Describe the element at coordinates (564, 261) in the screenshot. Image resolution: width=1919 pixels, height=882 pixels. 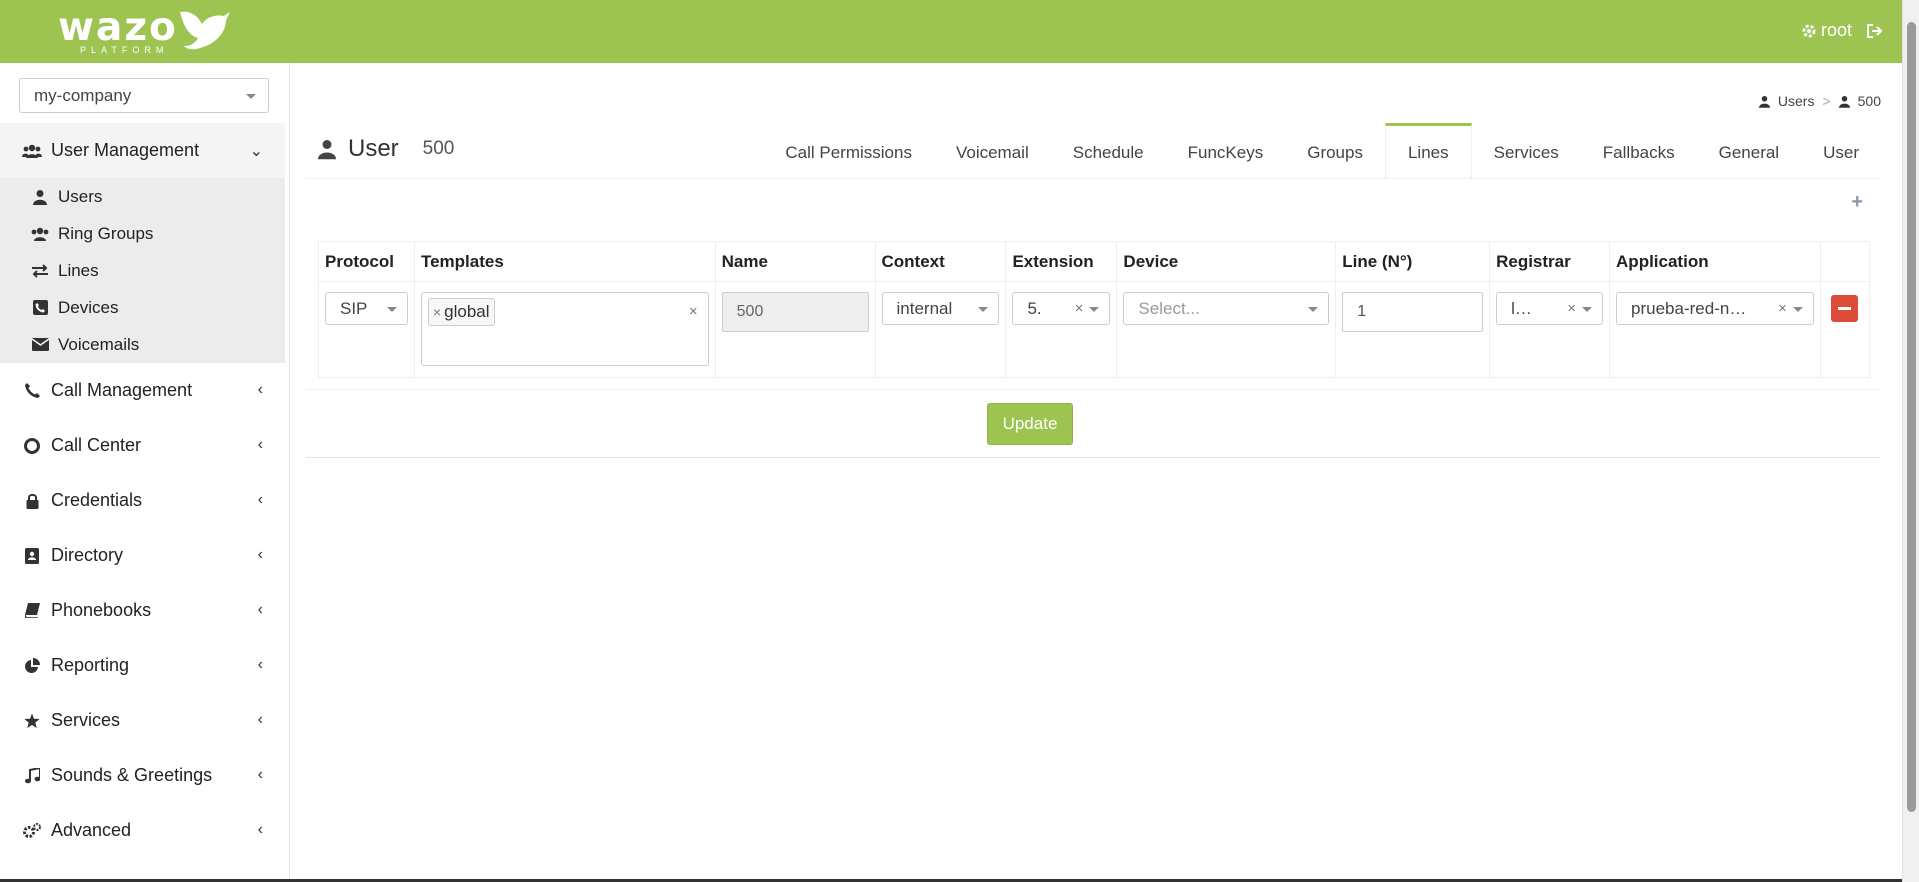
I see `col-templates: Templates` at that location.